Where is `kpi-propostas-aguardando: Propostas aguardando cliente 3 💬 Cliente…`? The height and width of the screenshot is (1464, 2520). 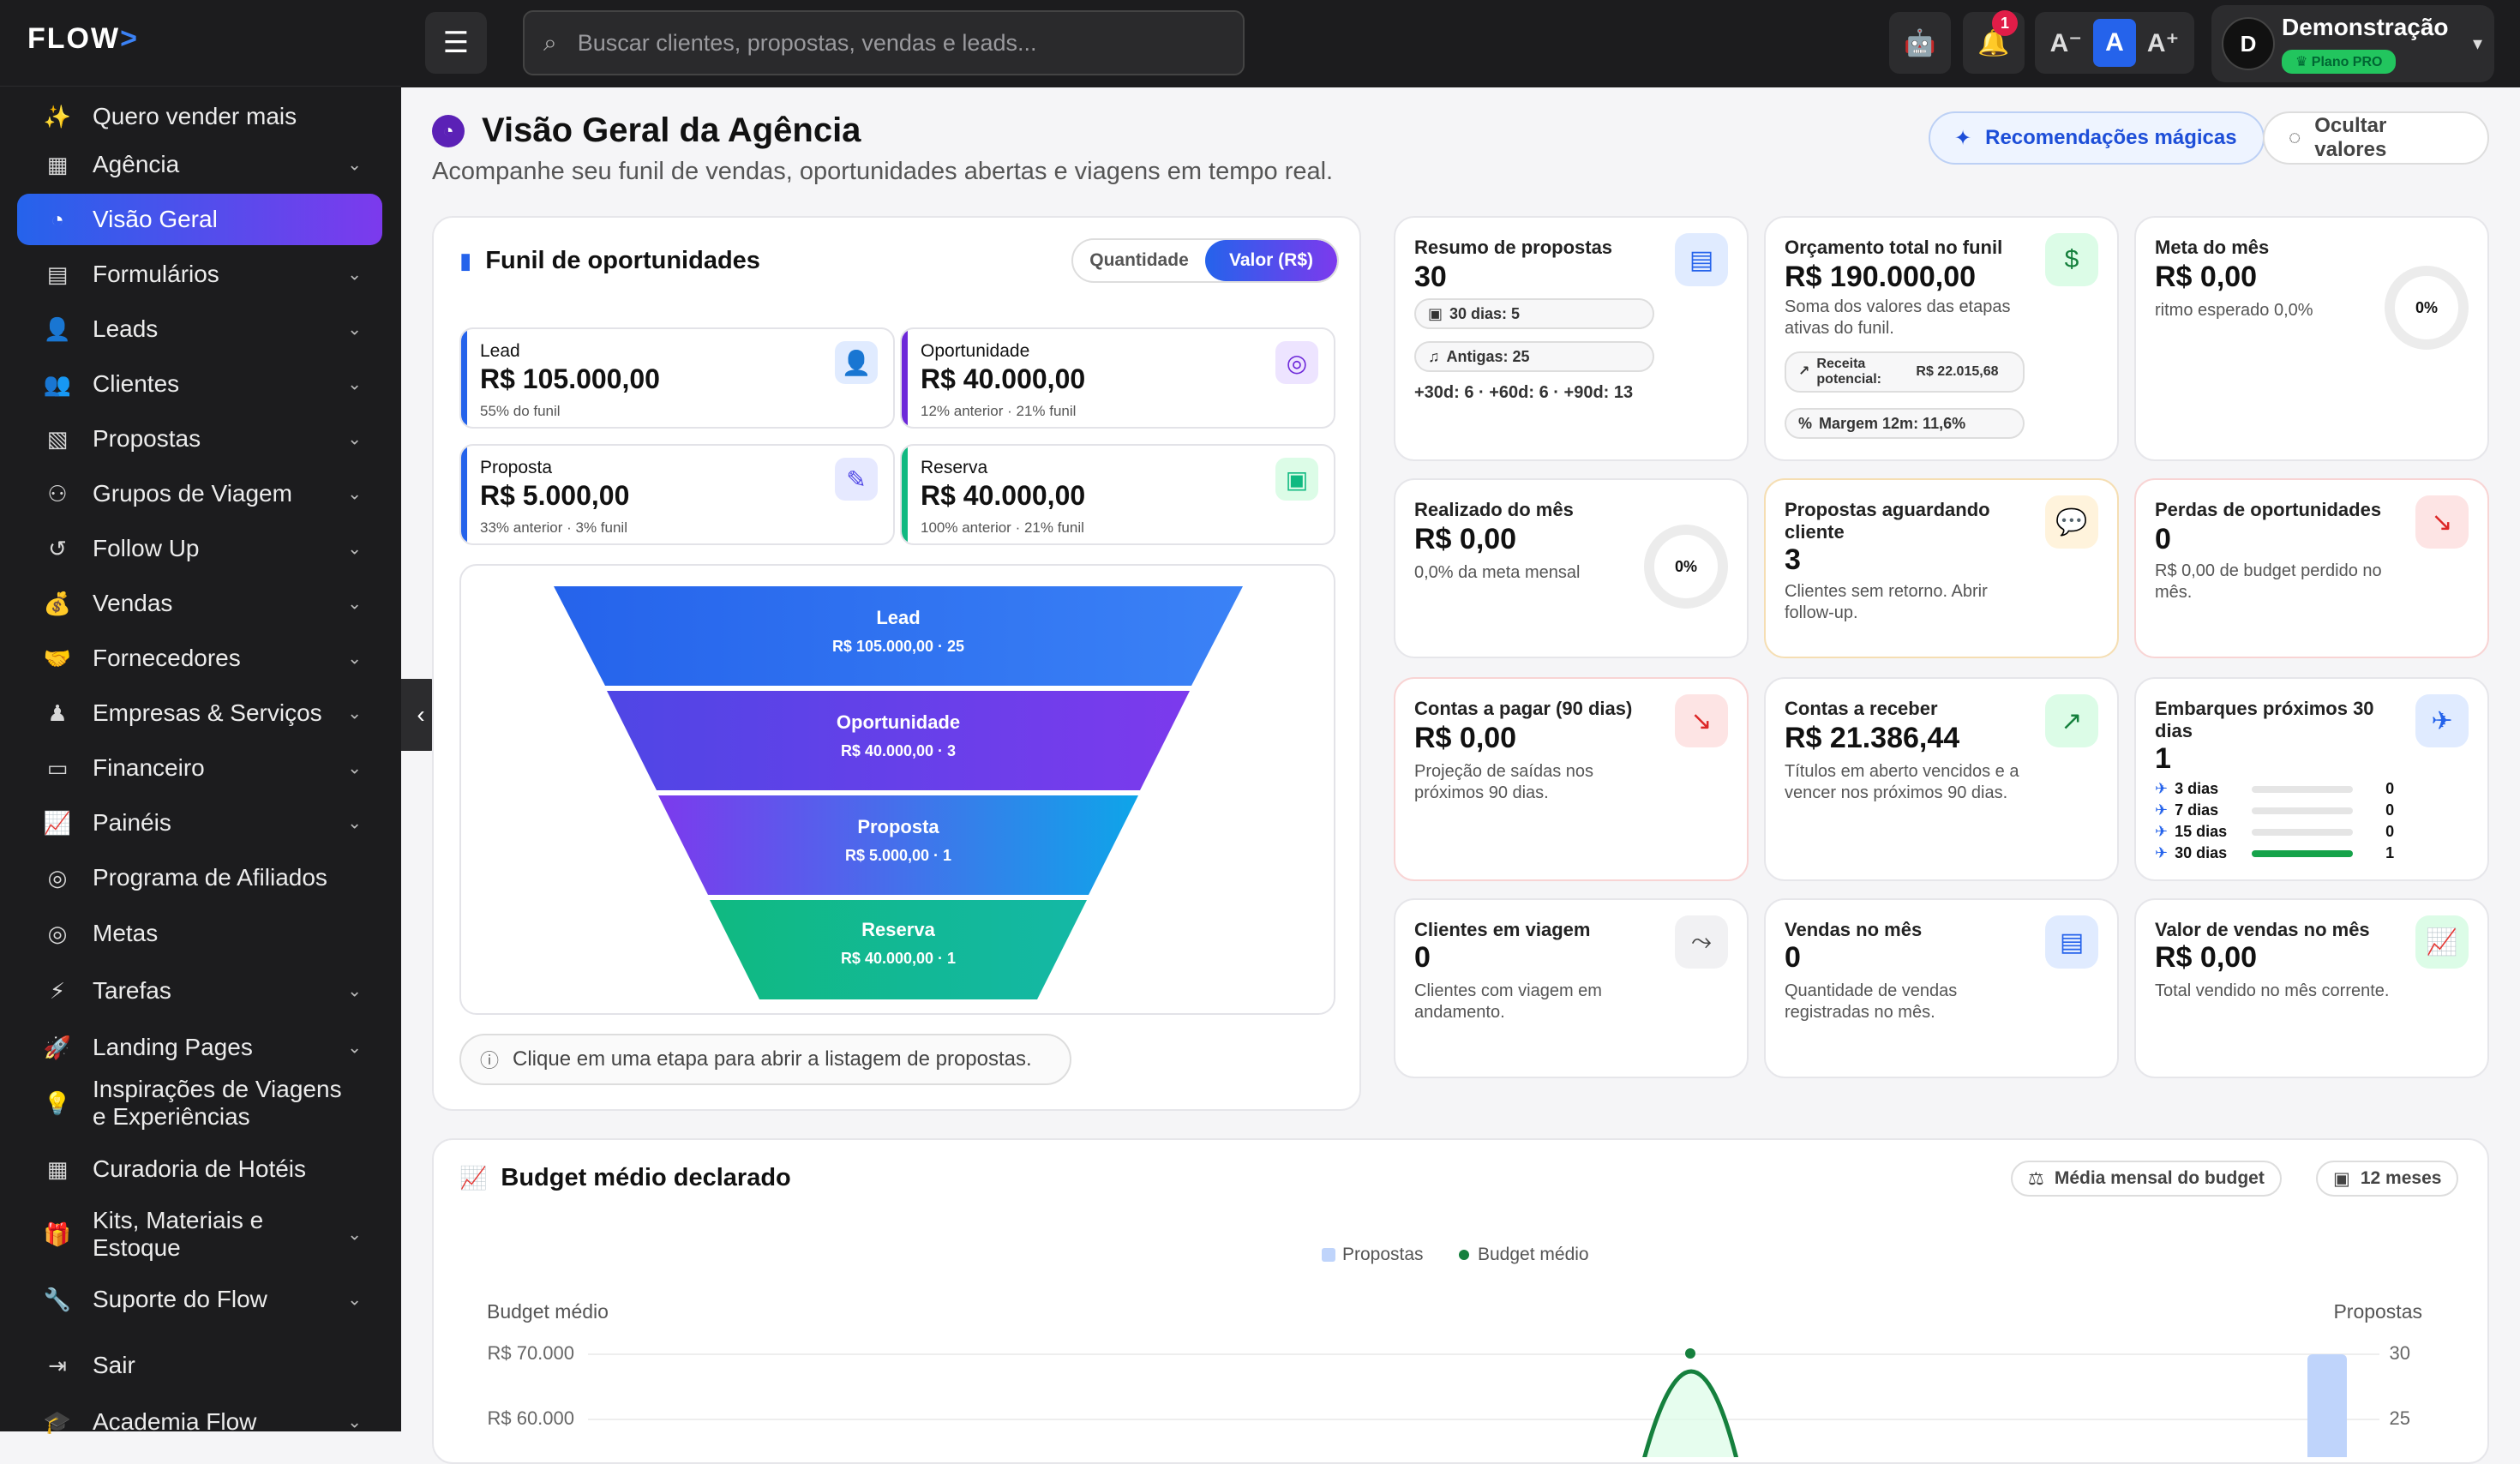
kpi-propostas-aguardando: Propostas aguardando cliente 3 💬 Cliente… is located at coordinates (1941, 568).